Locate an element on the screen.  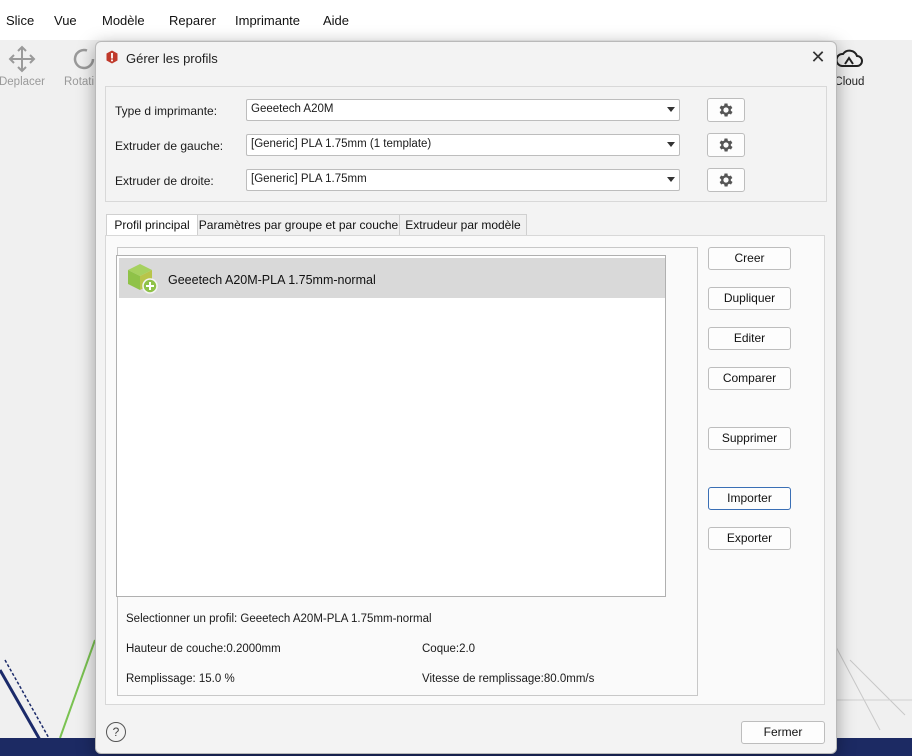
create-button: Creer is located at coordinates (749, 258).